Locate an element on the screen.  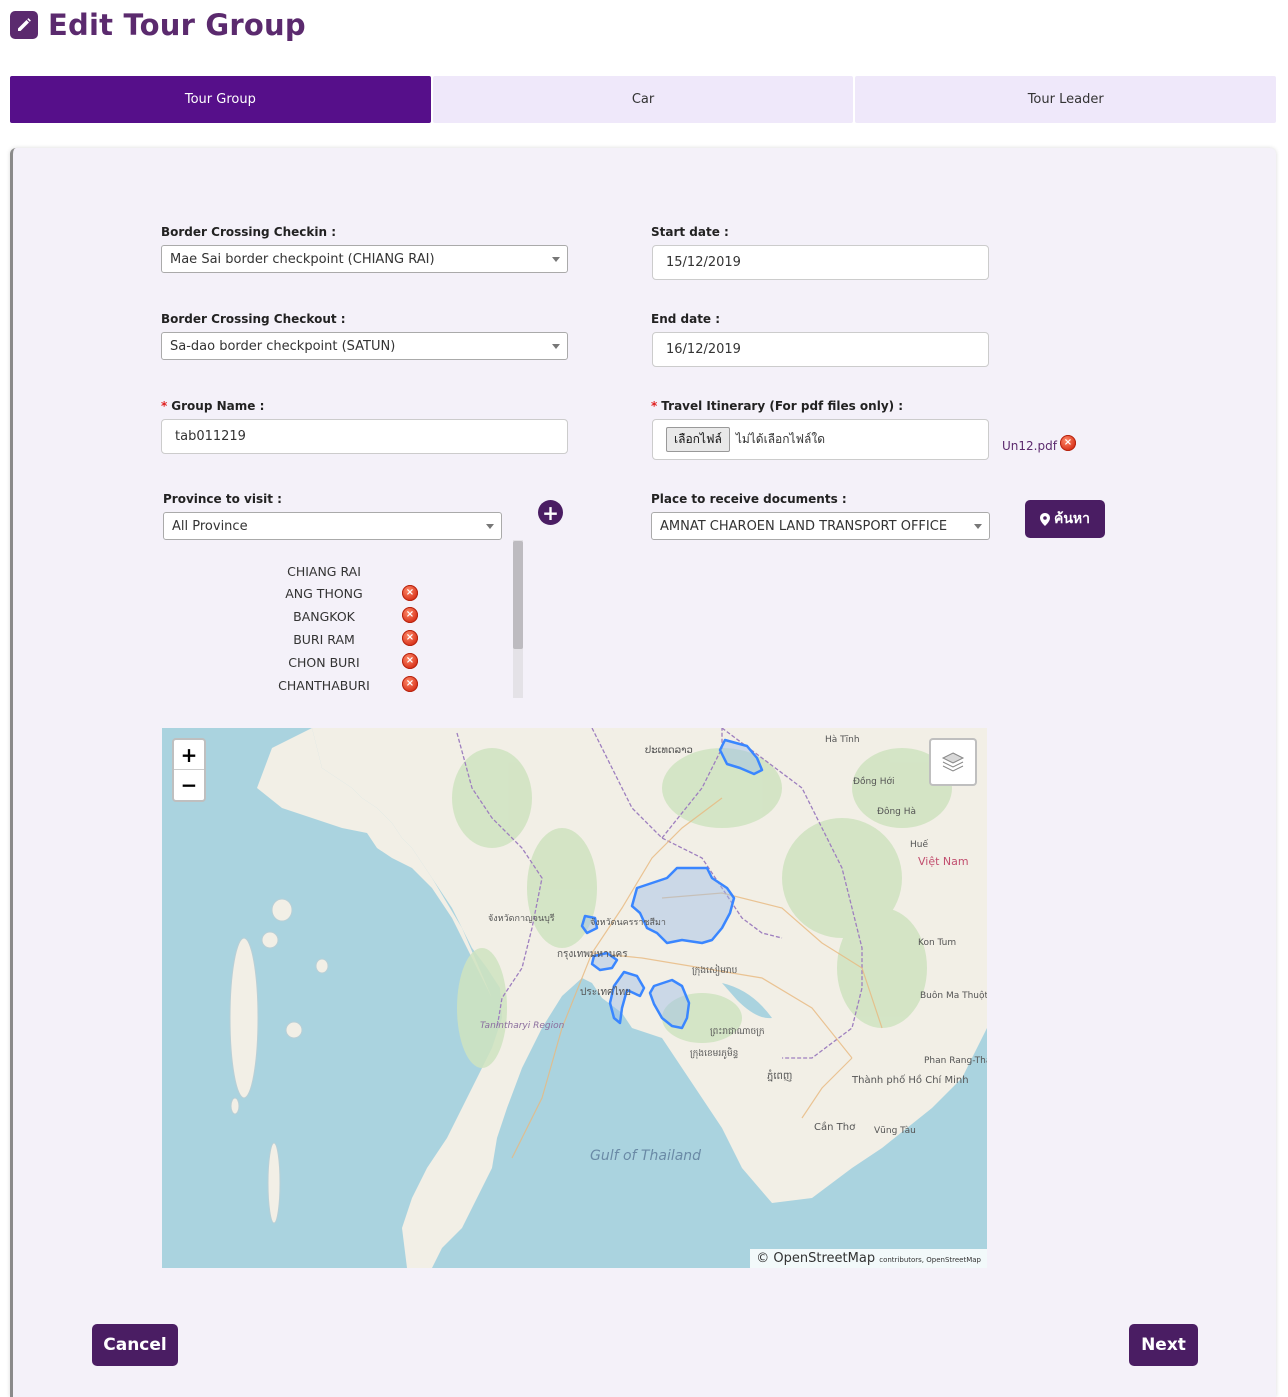
map-label-hcm: Thành phố Hồ Chí Minh is located at coordinates (910, 1080).